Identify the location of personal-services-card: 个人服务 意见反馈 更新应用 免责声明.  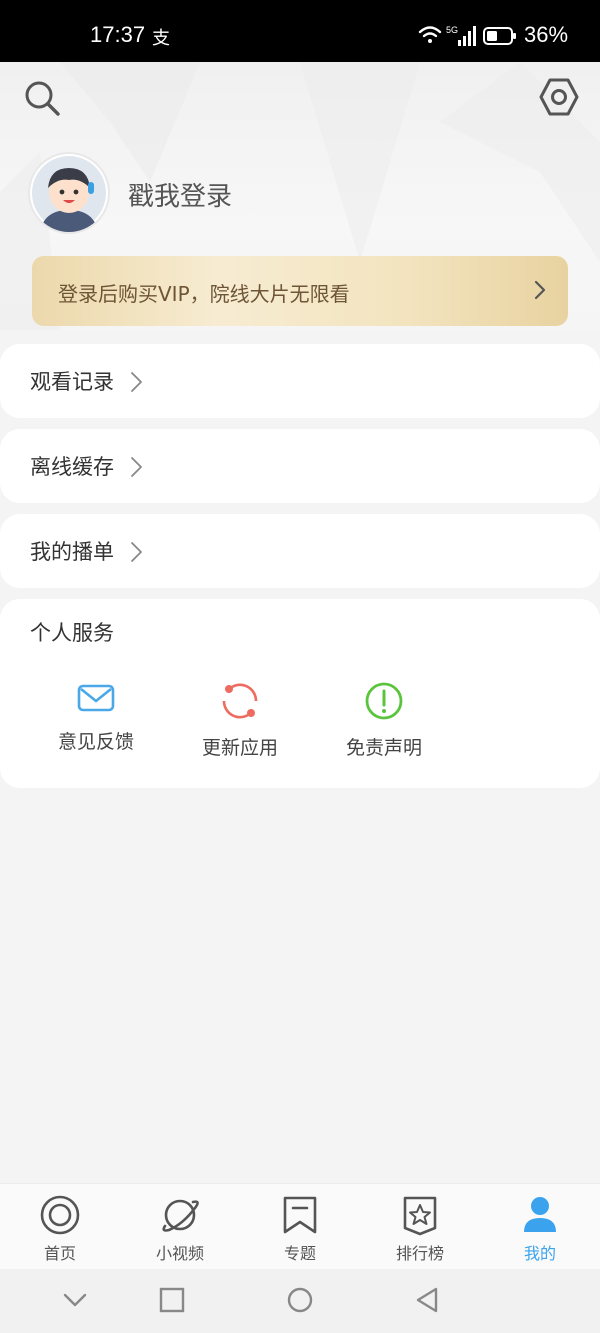
(300, 693).